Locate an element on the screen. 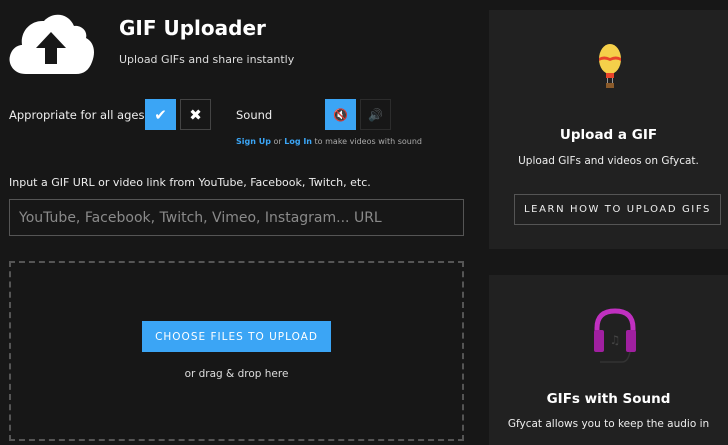 This screenshot has width=728, height=445. or-text: or is located at coordinates (277, 141).